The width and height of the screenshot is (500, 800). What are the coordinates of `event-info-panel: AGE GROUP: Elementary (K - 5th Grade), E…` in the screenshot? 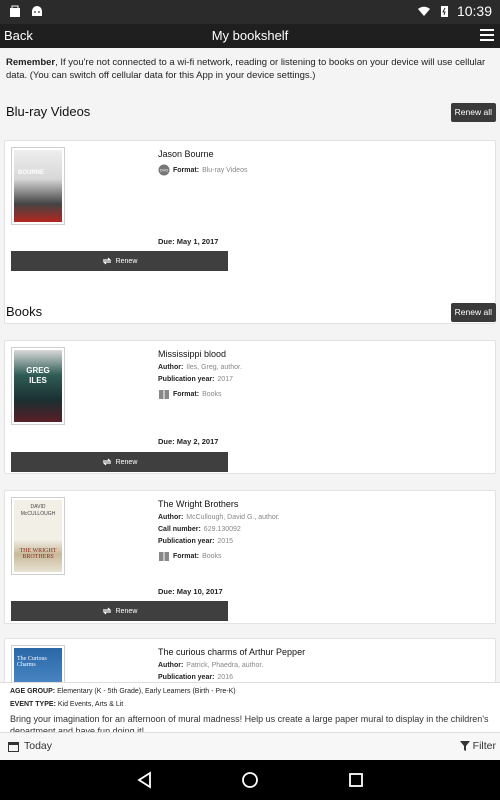 It's located at (250, 707).